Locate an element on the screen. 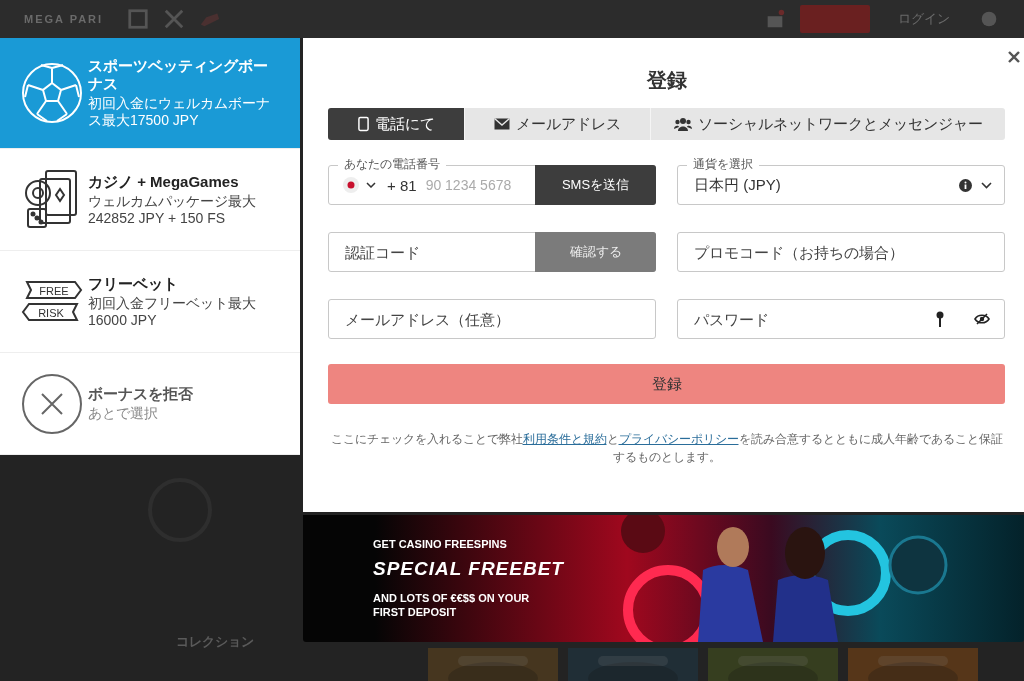  terms-text: ここにチェックを入れることで弊社利用条件と規約 と プライバシーポリシーを読み合意するとともに成人年齢であること保証するものとします。 is located at coordinates (666, 448).